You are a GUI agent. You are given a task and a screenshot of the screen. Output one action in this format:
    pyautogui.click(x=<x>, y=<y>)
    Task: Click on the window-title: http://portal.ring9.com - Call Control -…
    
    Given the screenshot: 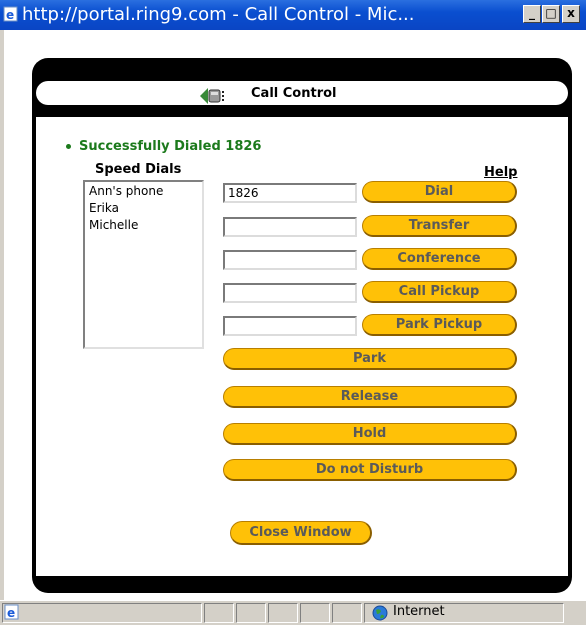 What is the action you would take?
    pyautogui.click(x=218, y=14)
    